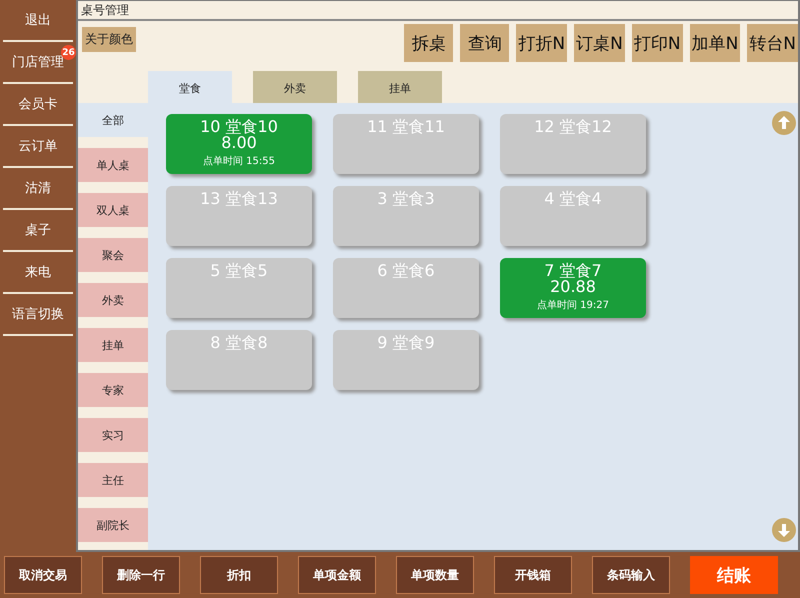 The height and width of the screenshot is (598, 800). Describe the element at coordinates (141, 575) in the screenshot. I see `action-button: 删除一行` at that location.